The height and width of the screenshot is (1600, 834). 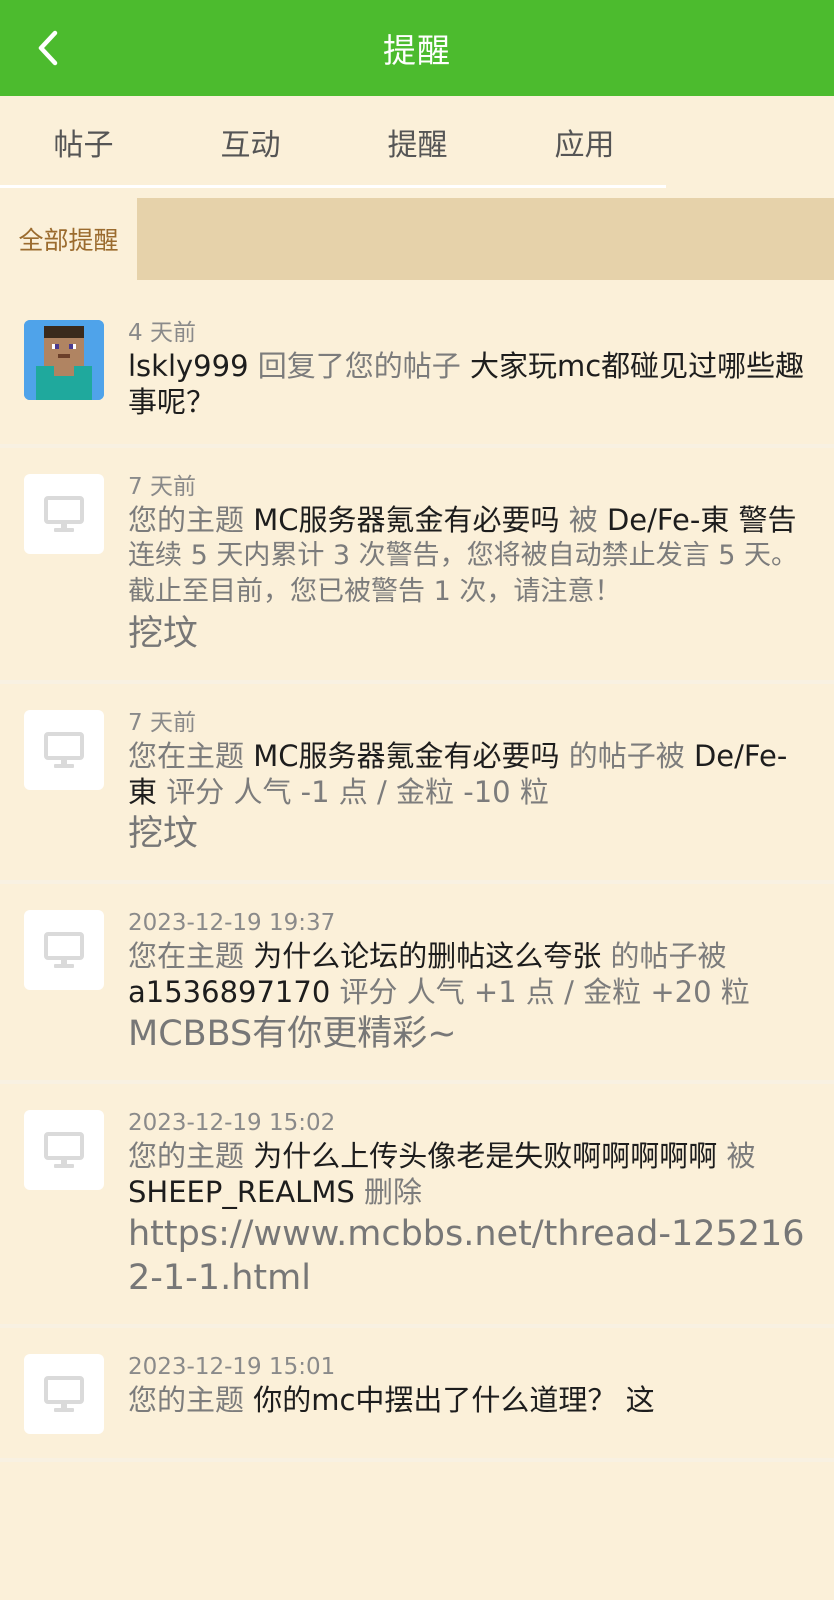 I want to click on chevron-left-icon, so click(x=48, y=48).